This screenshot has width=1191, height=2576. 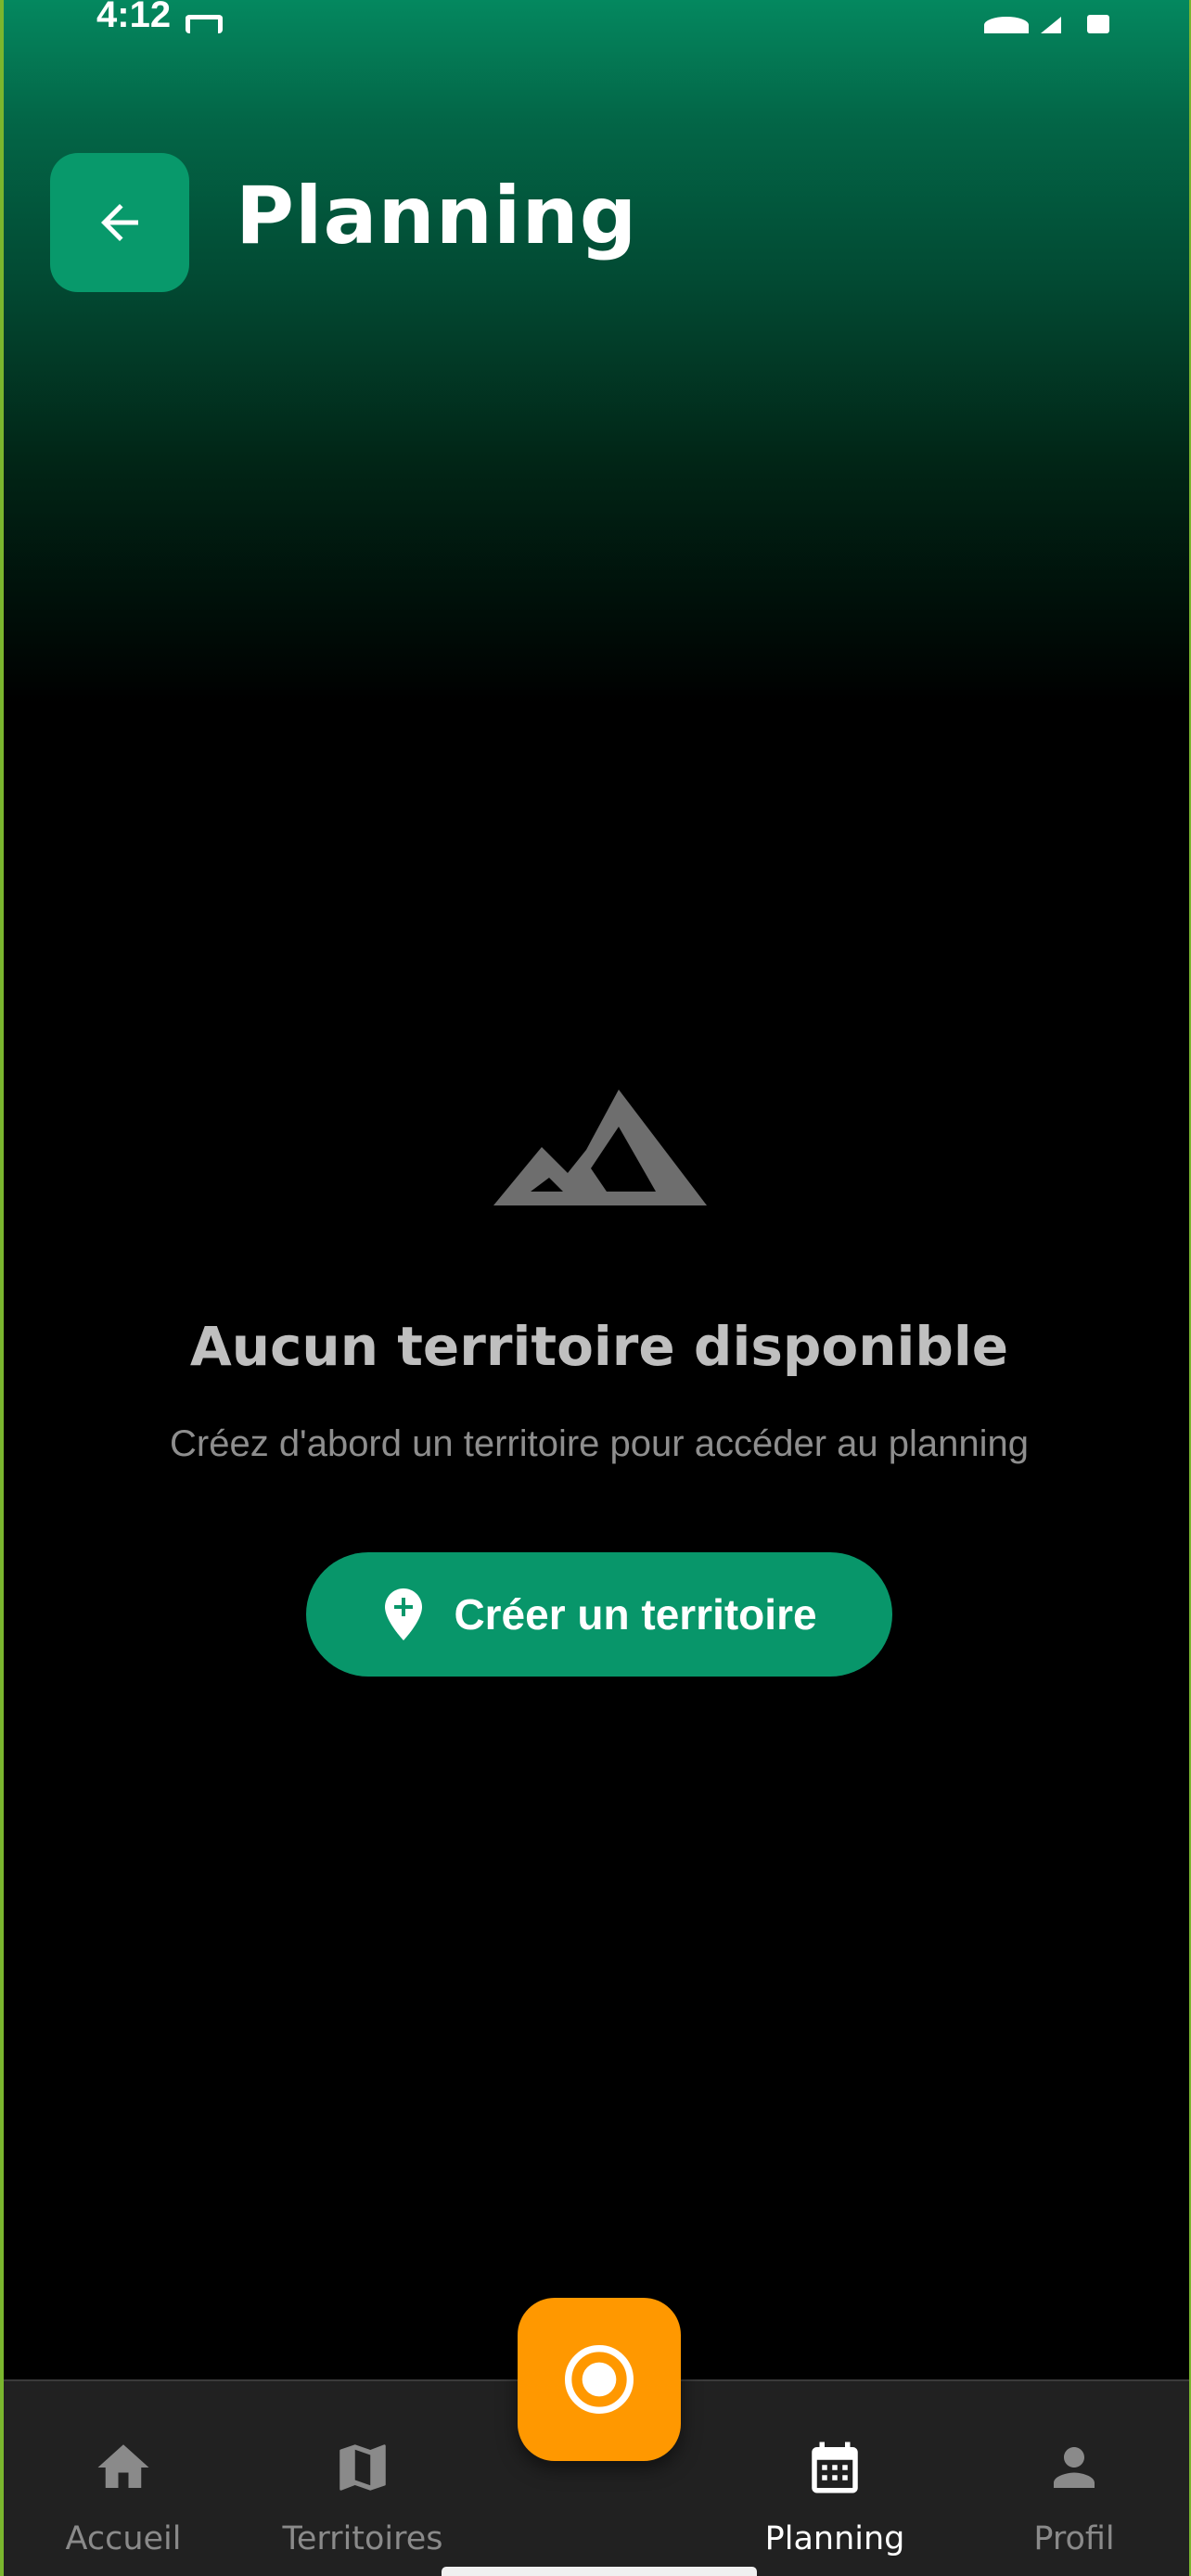 What do you see at coordinates (204, 24) in the screenshot?
I see `cast-icon` at bounding box center [204, 24].